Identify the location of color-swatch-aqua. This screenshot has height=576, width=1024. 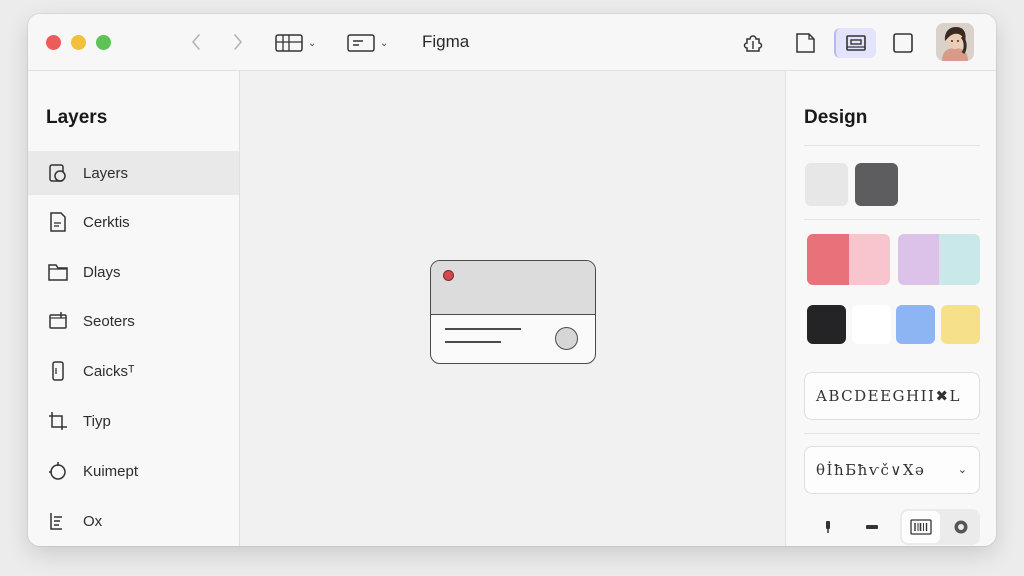
(959, 259).